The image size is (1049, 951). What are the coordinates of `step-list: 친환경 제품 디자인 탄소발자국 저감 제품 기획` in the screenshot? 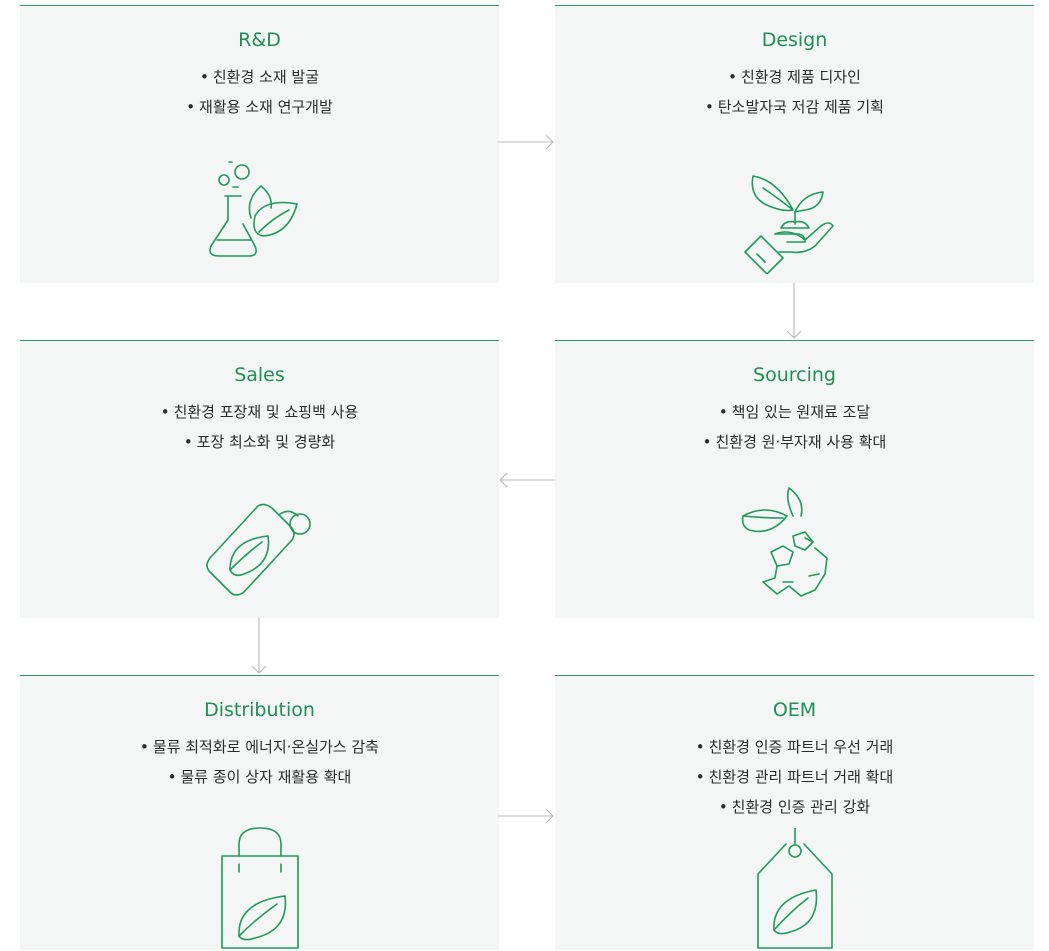 It's located at (794, 92).